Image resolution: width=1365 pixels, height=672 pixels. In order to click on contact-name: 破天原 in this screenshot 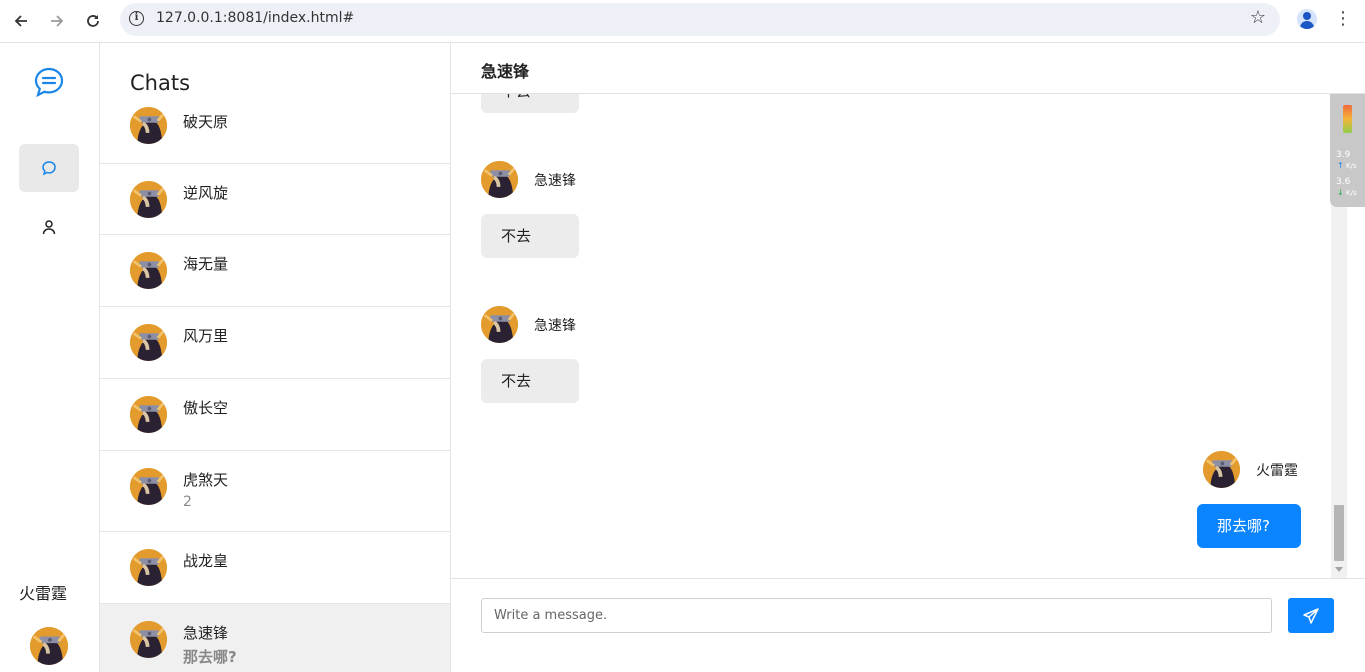, I will do `click(206, 122)`.